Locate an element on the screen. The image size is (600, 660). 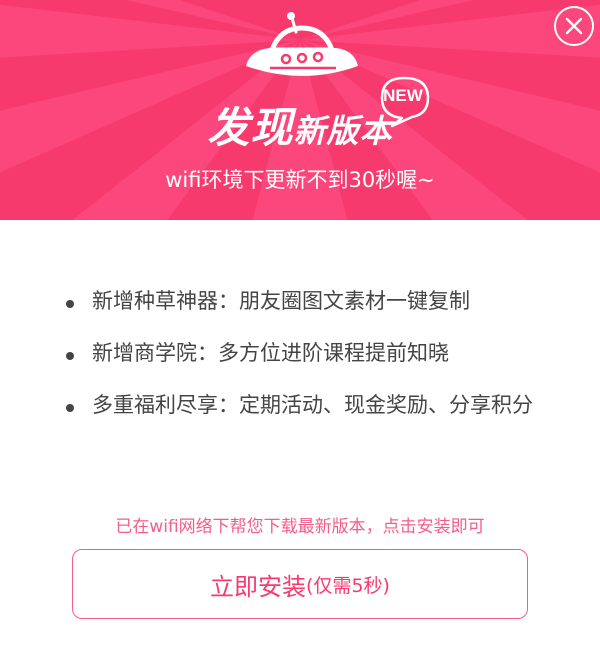
title-main: 发现 is located at coordinates (250, 127).